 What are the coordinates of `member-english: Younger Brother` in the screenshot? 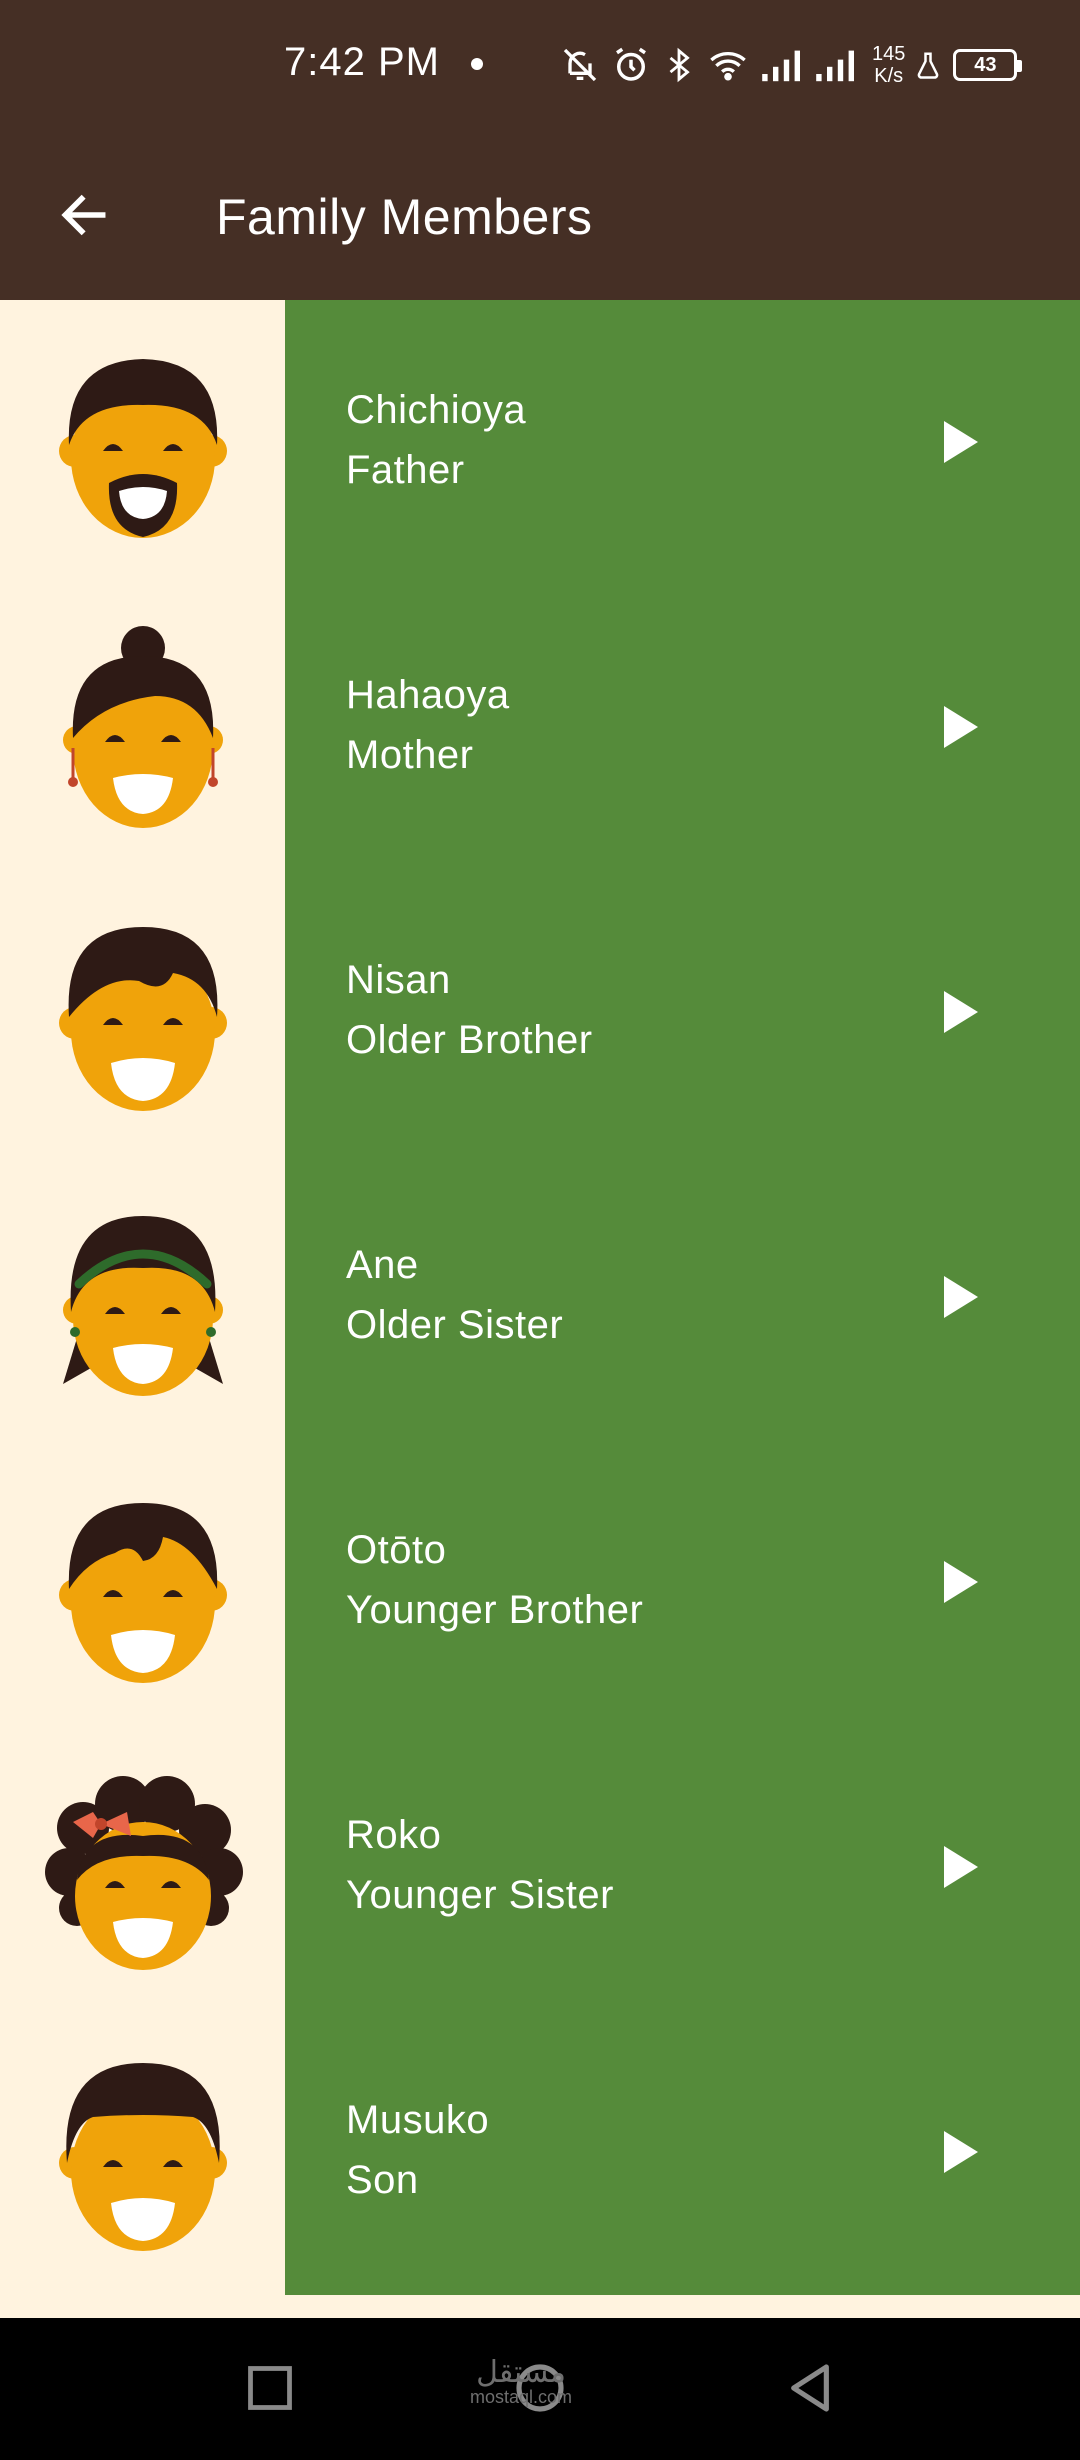 It's located at (495, 1610).